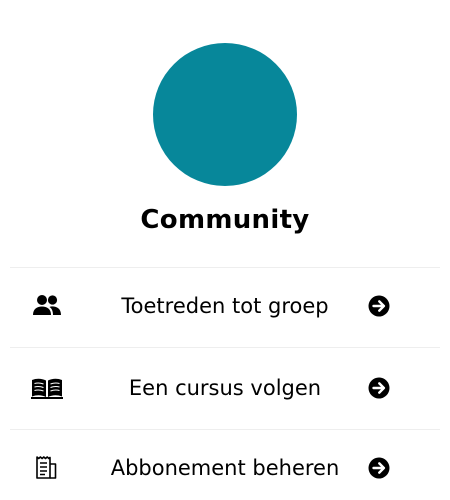 Image resolution: width=450 pixels, height=500 pixels. What do you see at coordinates (47, 306) in the screenshot?
I see `users-icon` at bounding box center [47, 306].